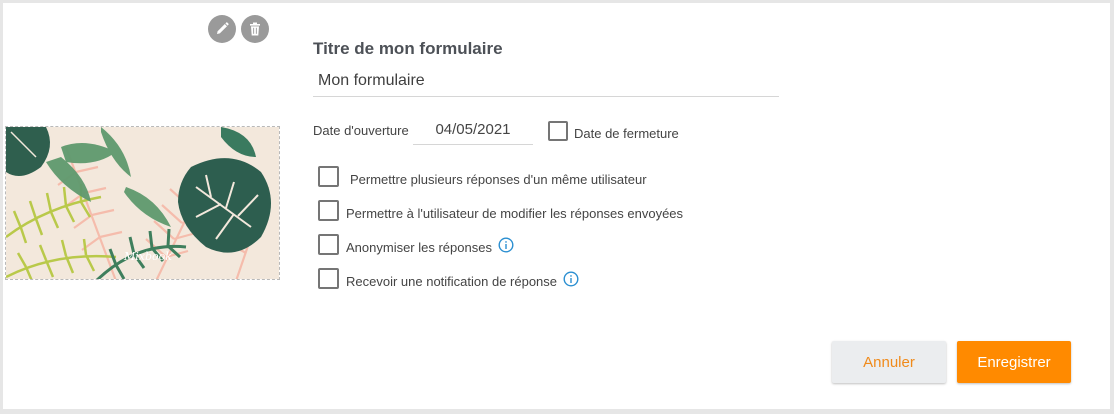 Image resolution: width=1114 pixels, height=414 pixels. Describe the element at coordinates (1014, 362) in the screenshot. I see `save-button: Enregistrer` at that location.